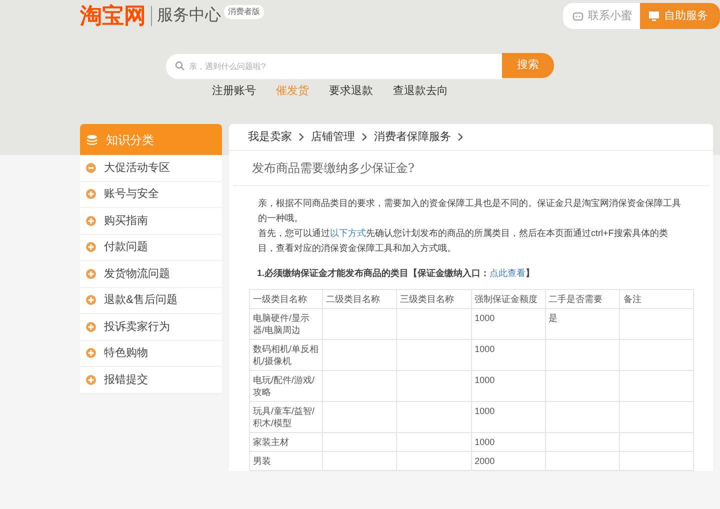 Image resolution: width=720 pixels, height=509 pixels. Describe the element at coordinates (286, 417) in the screenshot. I see `table-cell: 玩具/童车/益智/积木/模型` at that location.